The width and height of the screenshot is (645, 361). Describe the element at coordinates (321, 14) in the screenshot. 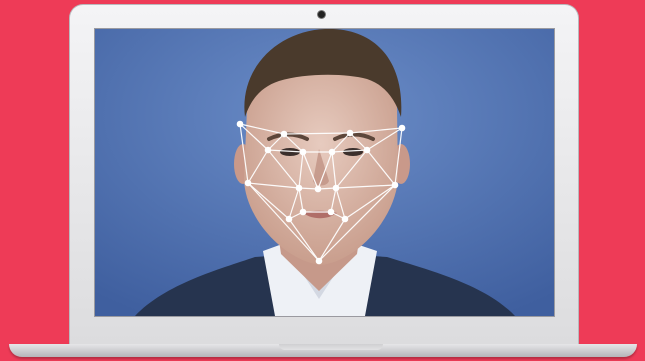

I see `webcam-icon` at that location.